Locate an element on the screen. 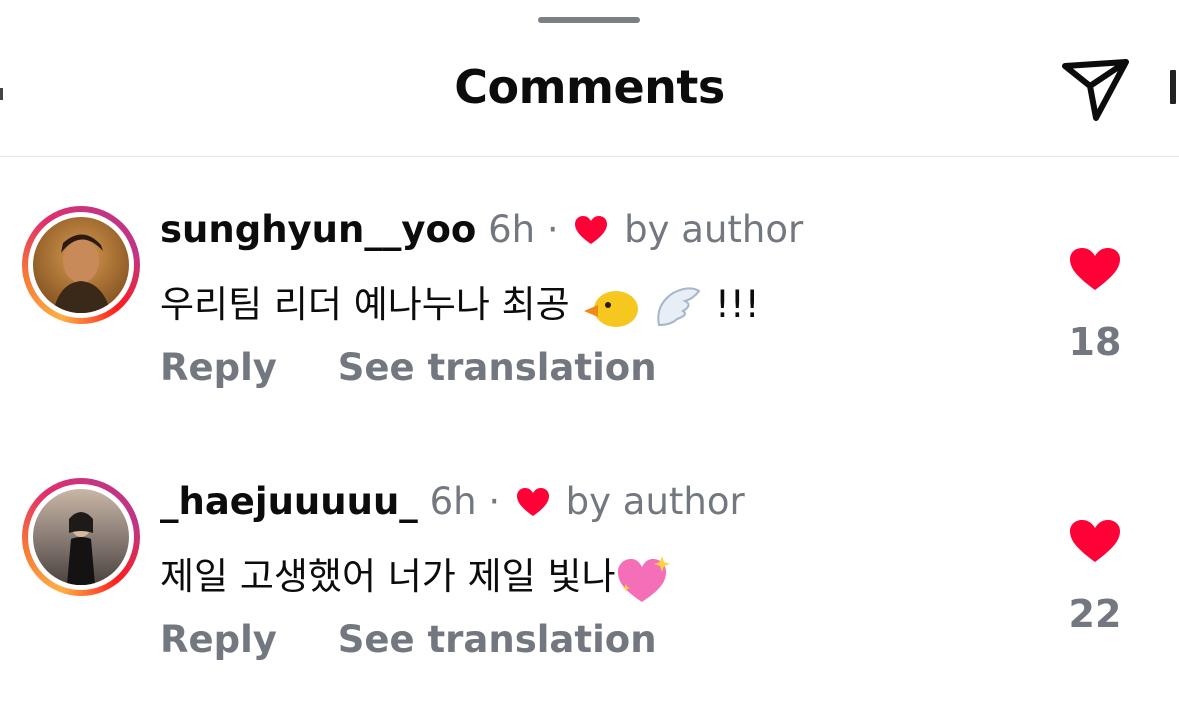 Image resolution: width=1179 pixels, height=707 pixels. comment-text: 제일 고생했어 너가 제일 빛나 is located at coordinates (417, 575).